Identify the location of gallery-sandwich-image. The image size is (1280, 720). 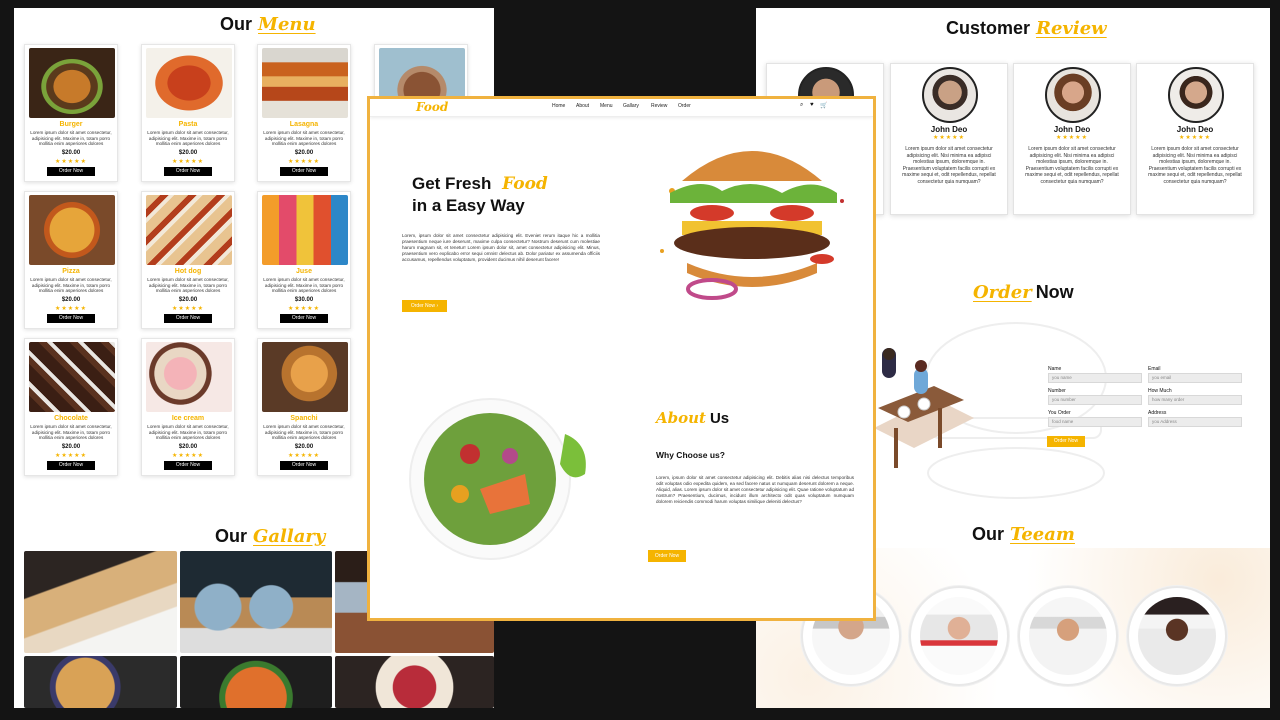
(100, 602).